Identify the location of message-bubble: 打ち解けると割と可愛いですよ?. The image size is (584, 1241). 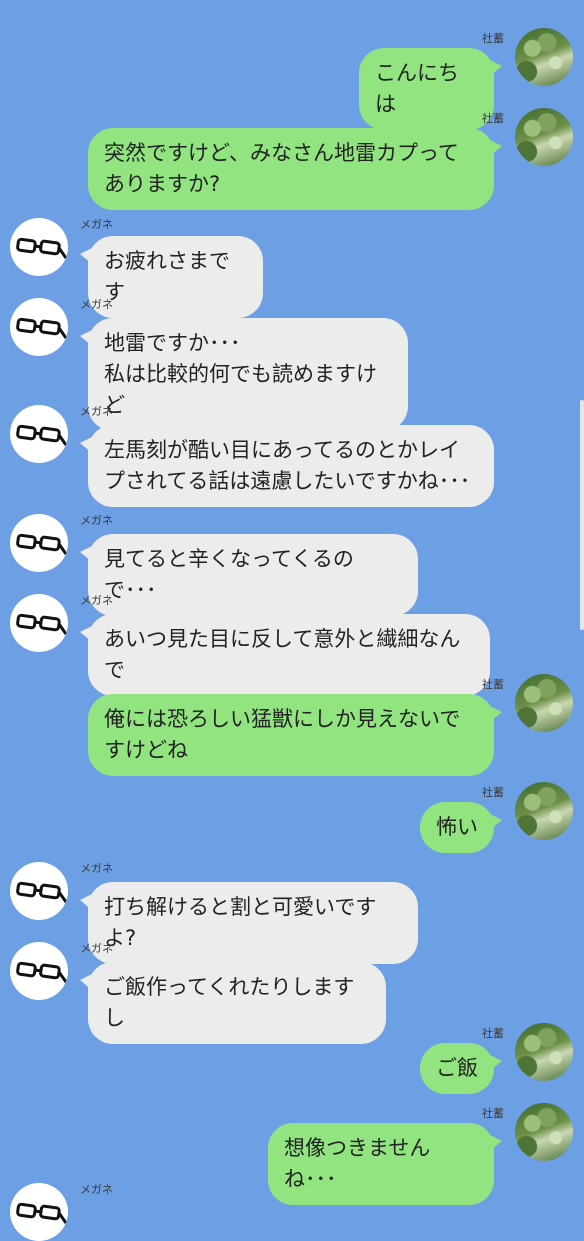
(249, 923).